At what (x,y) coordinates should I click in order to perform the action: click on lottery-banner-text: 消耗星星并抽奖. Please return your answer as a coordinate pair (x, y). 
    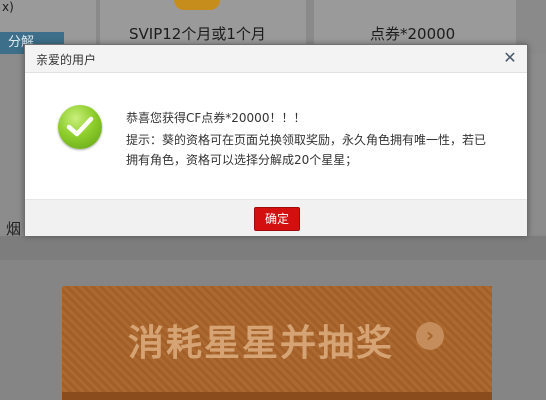
    Looking at the image, I should click on (261, 343).